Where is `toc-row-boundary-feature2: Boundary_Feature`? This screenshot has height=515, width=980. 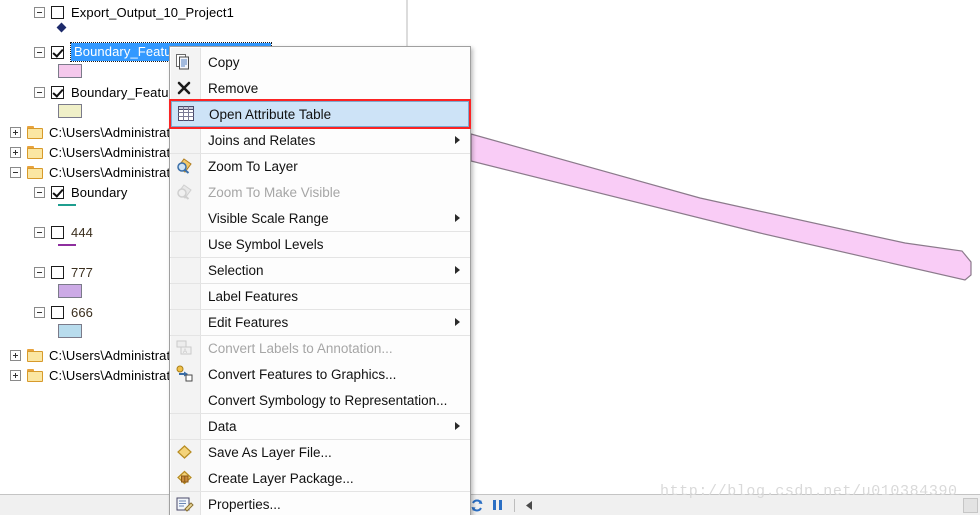
toc-row-boundary-feature2: Boundary_Feature is located at coordinates (90, 92).